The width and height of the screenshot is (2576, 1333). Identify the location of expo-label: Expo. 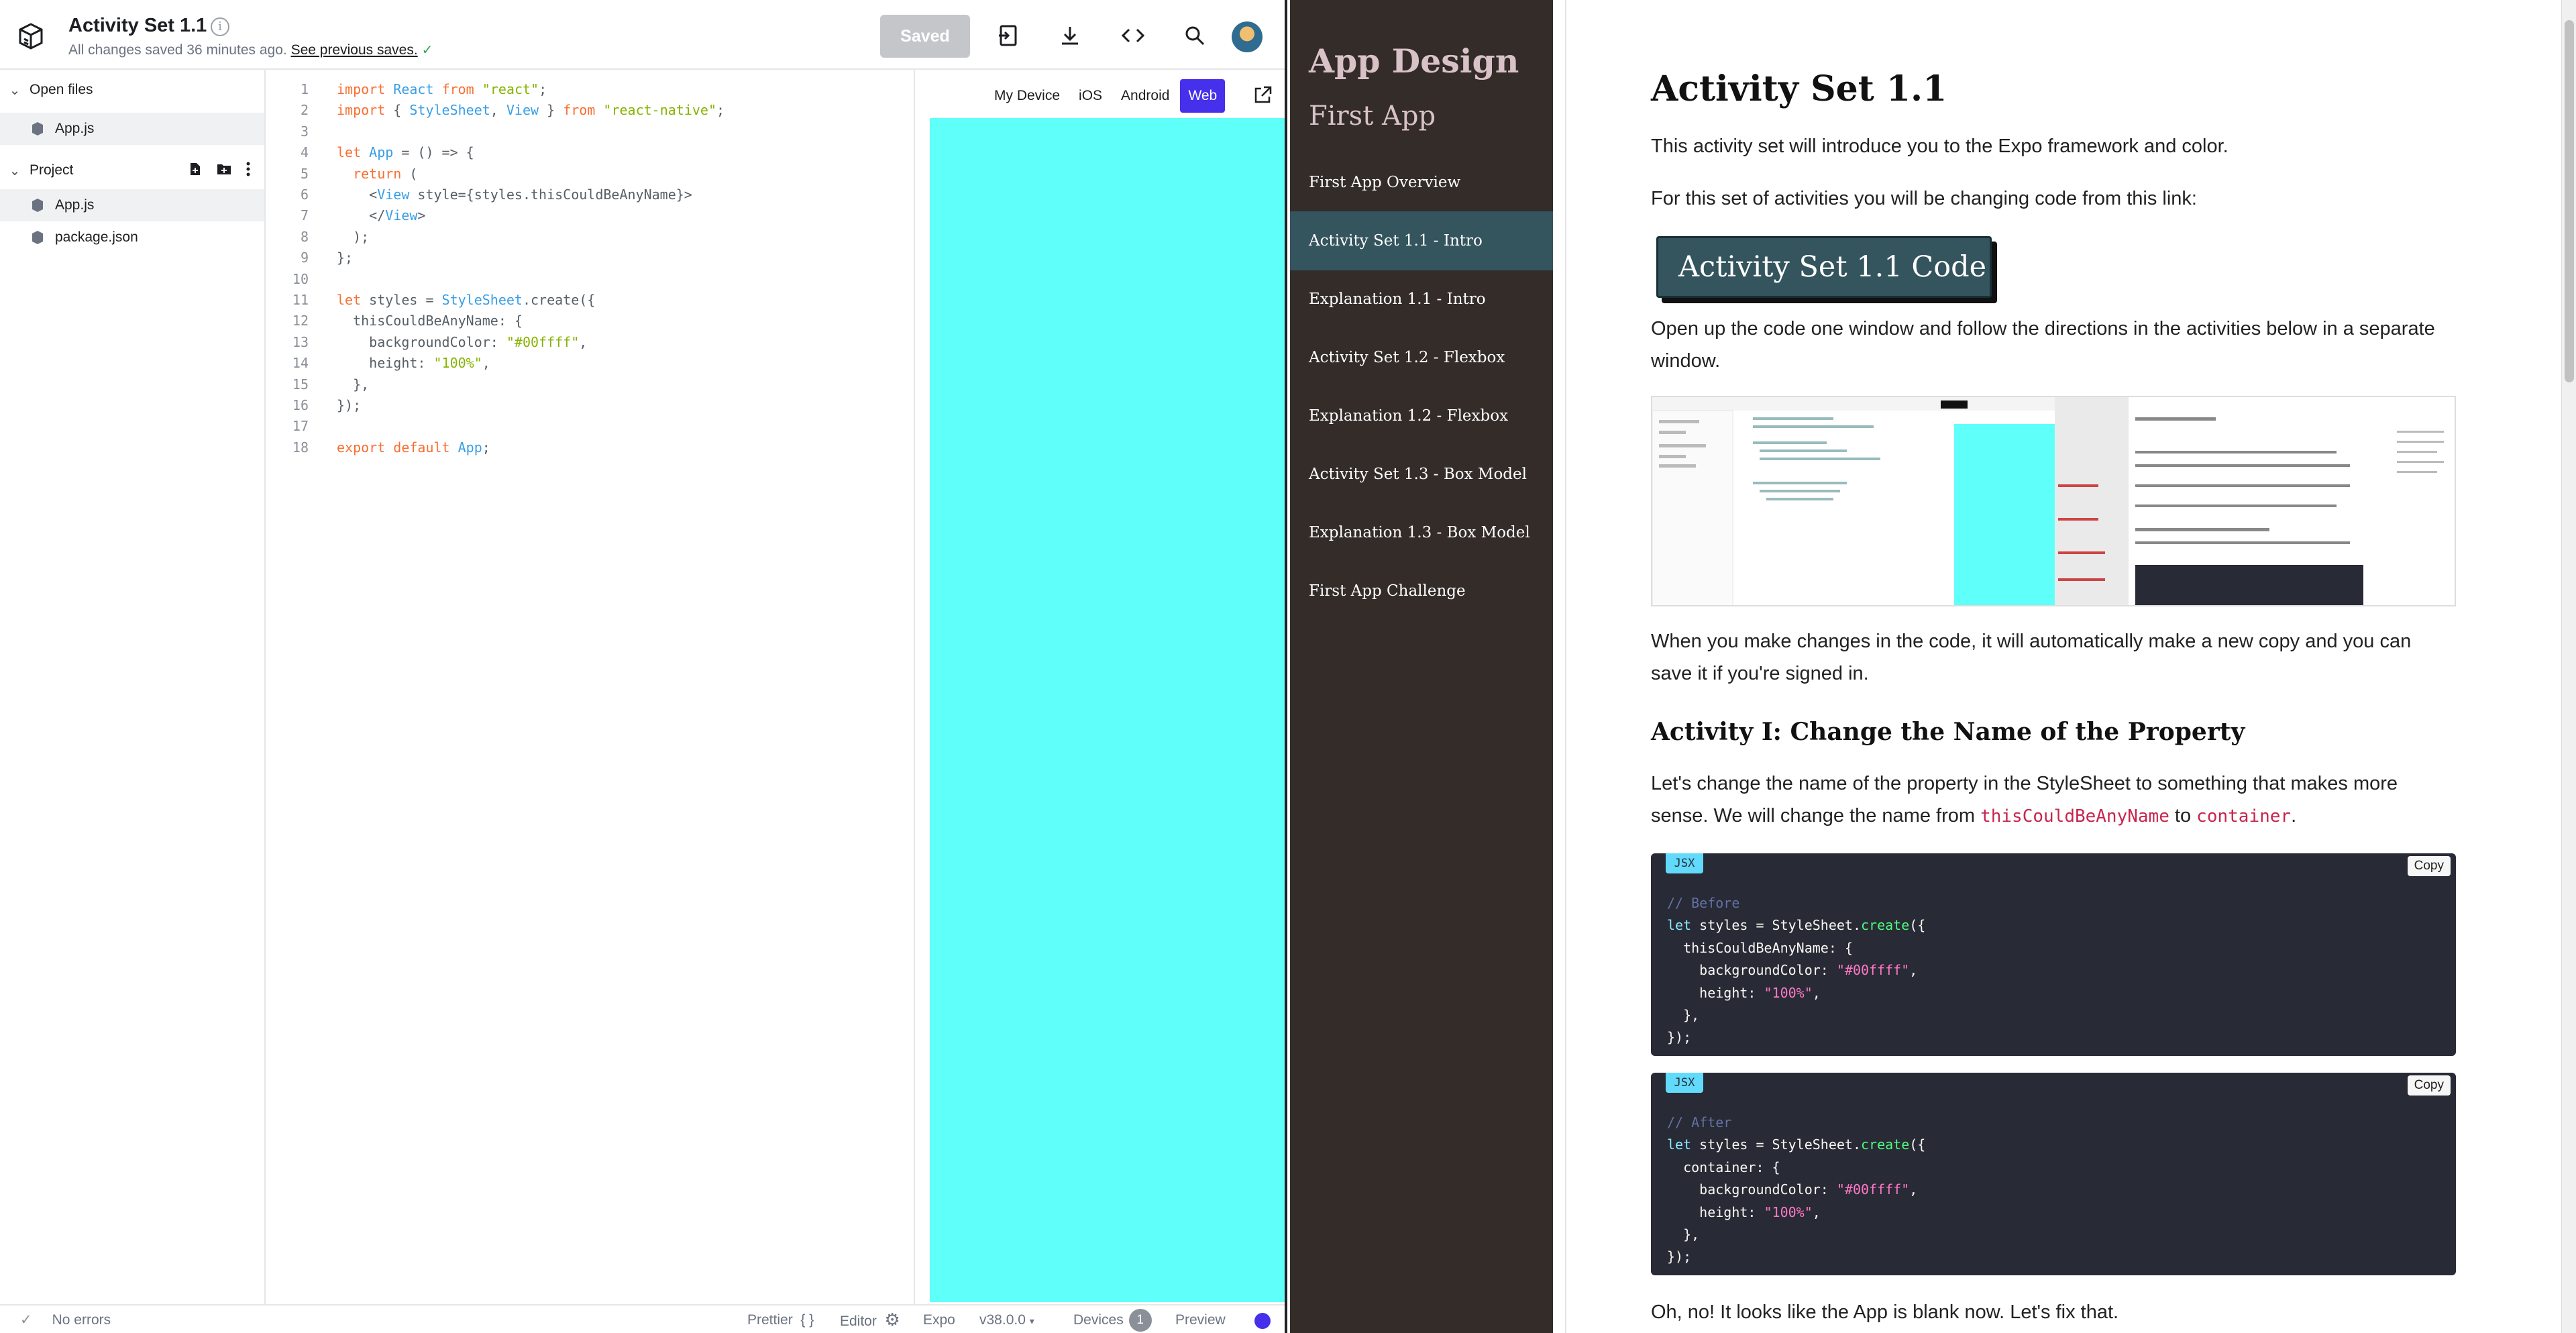
(939, 1320).